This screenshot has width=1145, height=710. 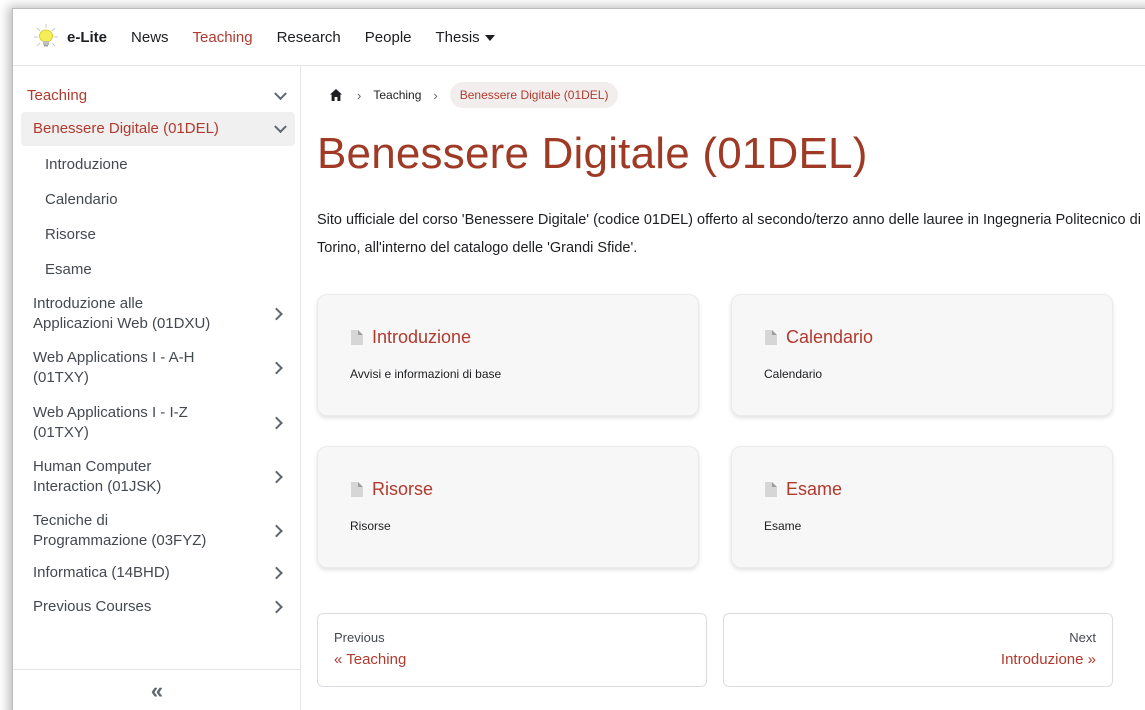 I want to click on label-line: Web Applications I - I-Z, so click(x=110, y=412).